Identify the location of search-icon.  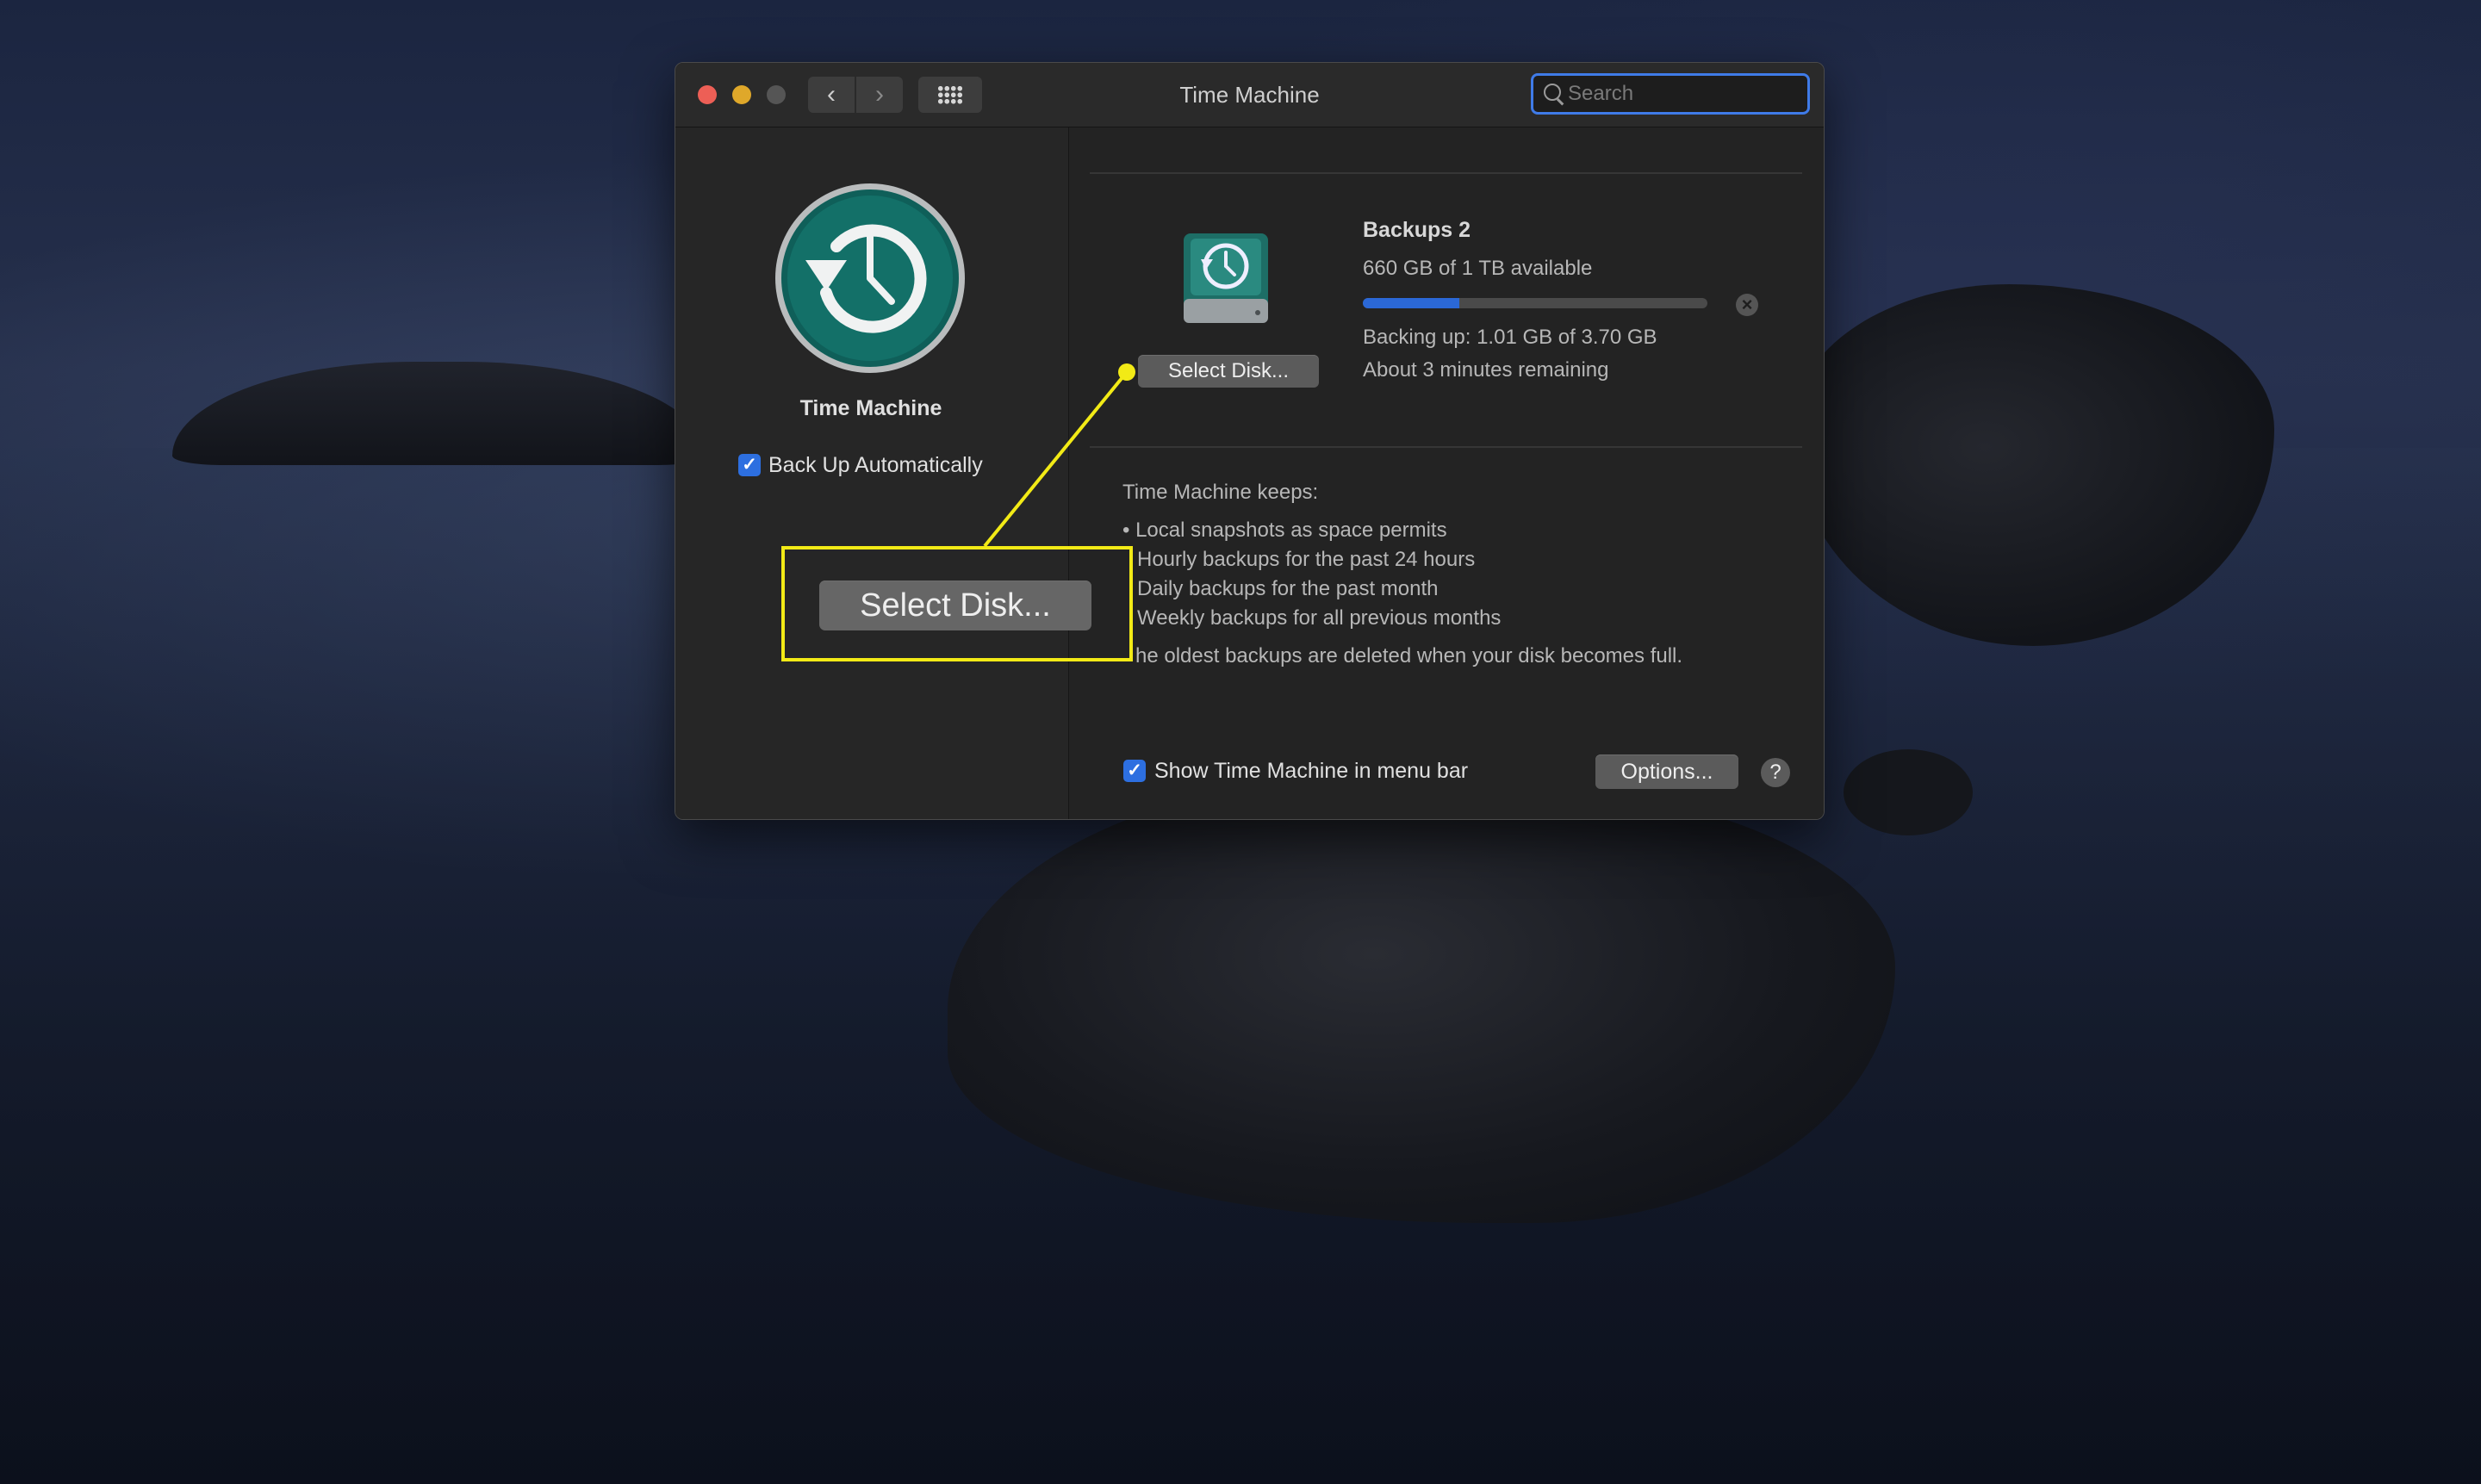
(1553, 92).